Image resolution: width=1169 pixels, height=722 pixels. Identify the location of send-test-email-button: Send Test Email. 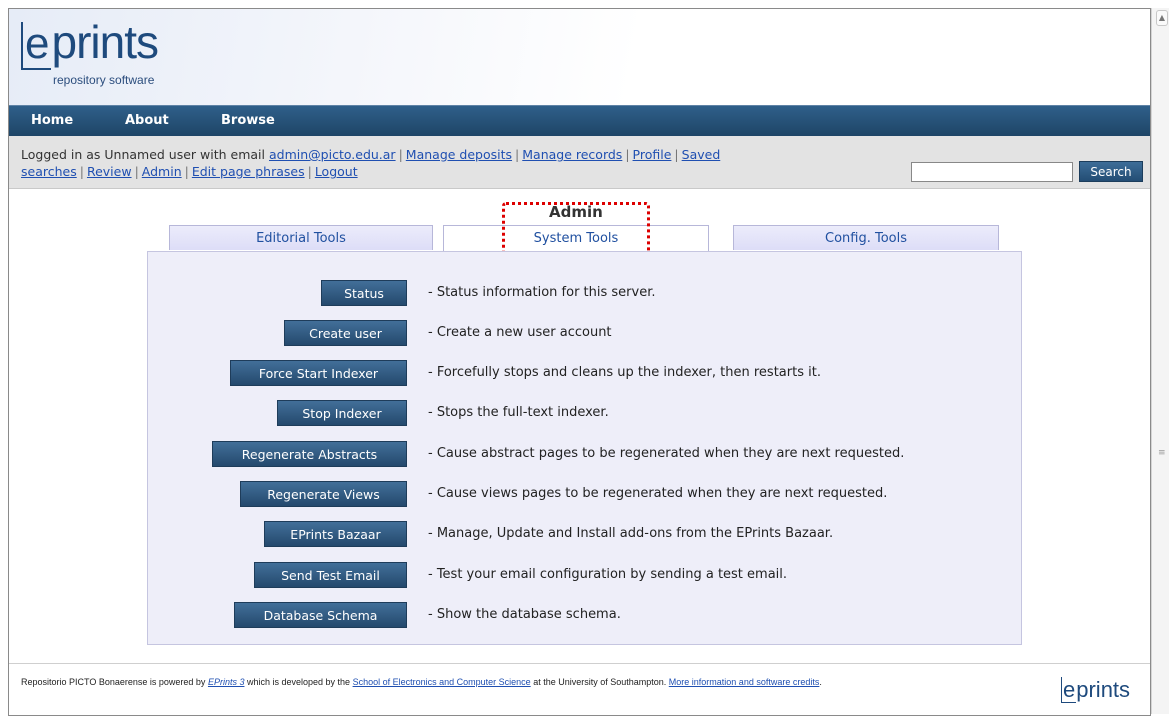
(330, 575).